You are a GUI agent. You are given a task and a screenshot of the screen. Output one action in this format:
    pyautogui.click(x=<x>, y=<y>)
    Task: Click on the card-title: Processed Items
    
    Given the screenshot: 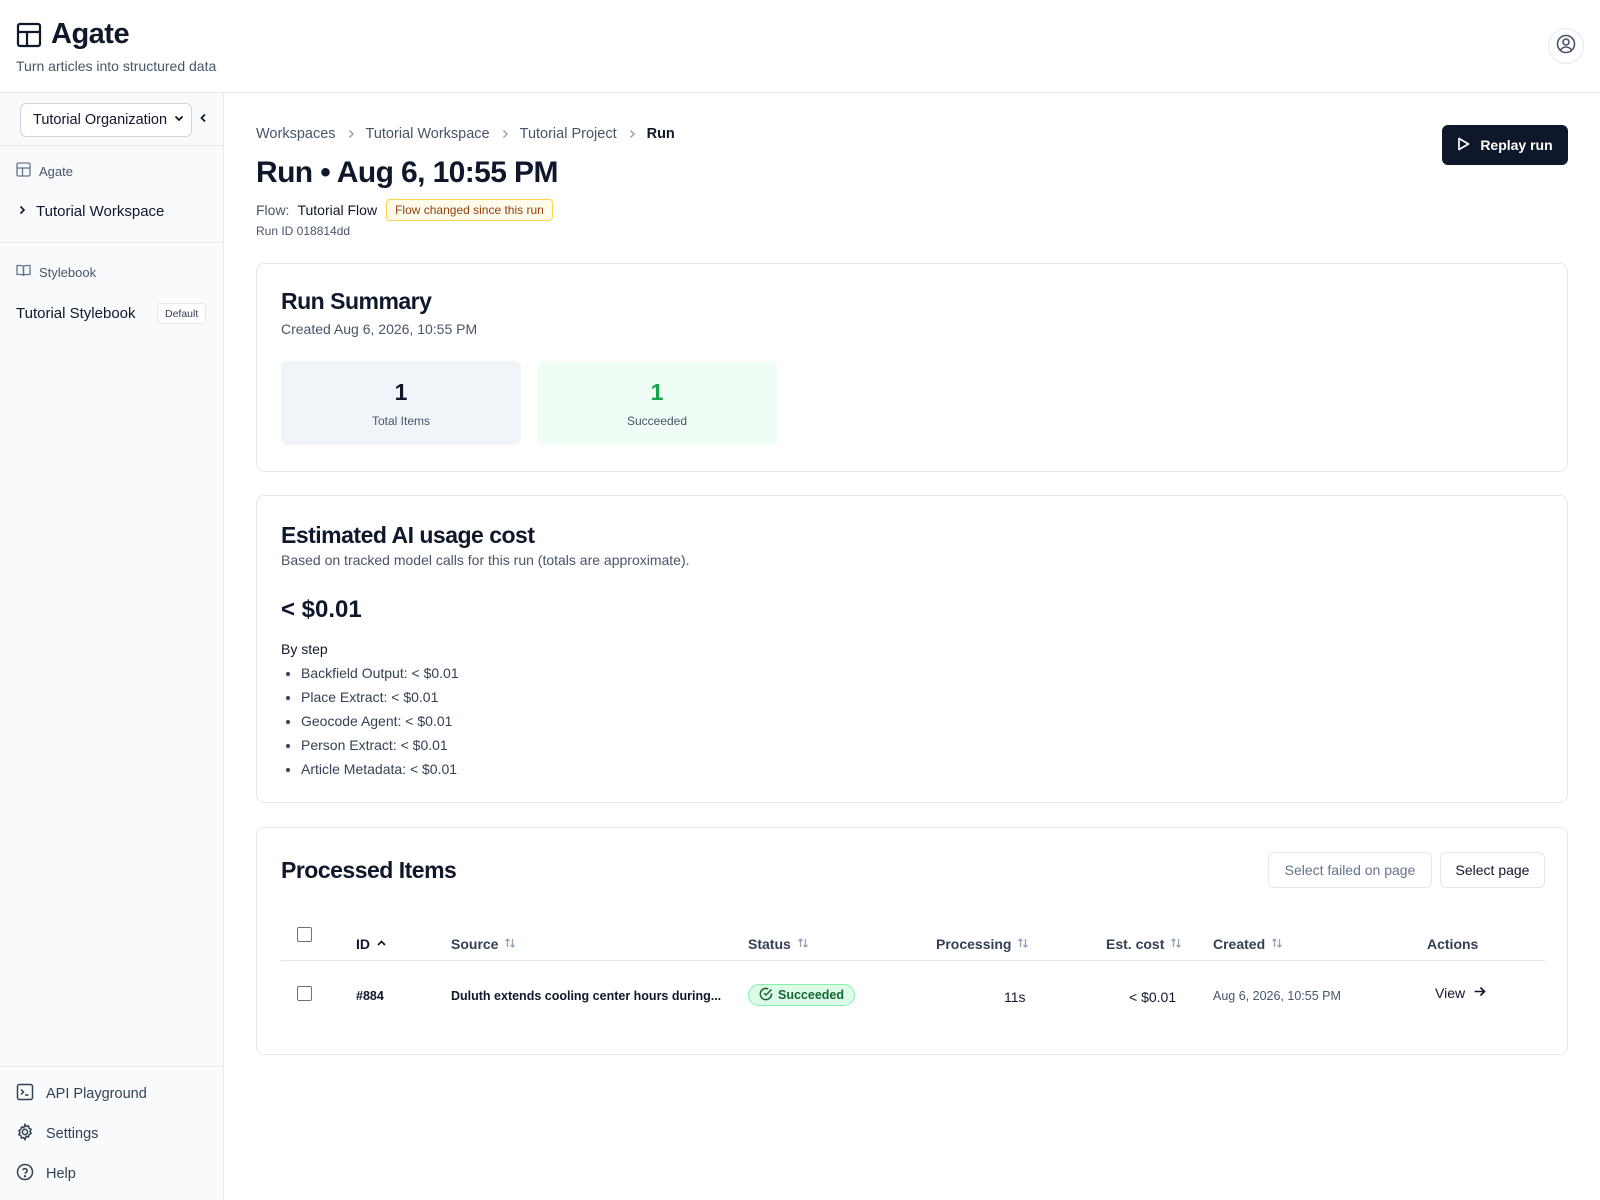 What is the action you would take?
    pyautogui.click(x=369, y=870)
    